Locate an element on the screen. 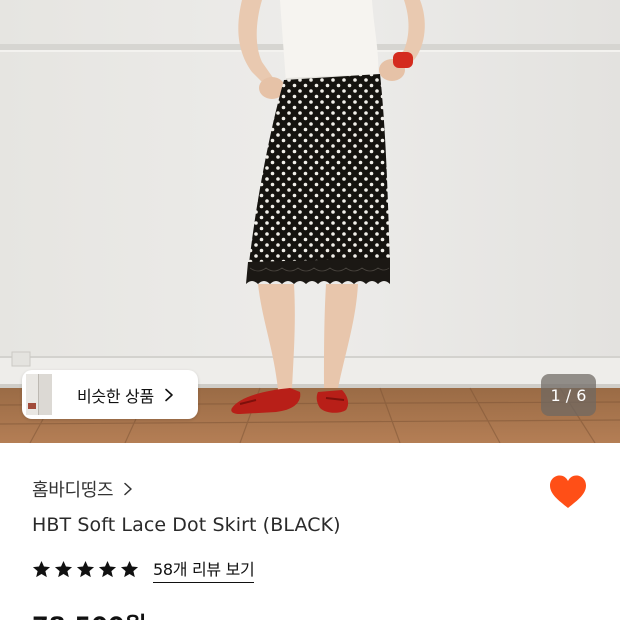 Image resolution: width=620 pixels, height=620 pixels. similar-products-label: 비슷한 상품 is located at coordinates (115, 396).